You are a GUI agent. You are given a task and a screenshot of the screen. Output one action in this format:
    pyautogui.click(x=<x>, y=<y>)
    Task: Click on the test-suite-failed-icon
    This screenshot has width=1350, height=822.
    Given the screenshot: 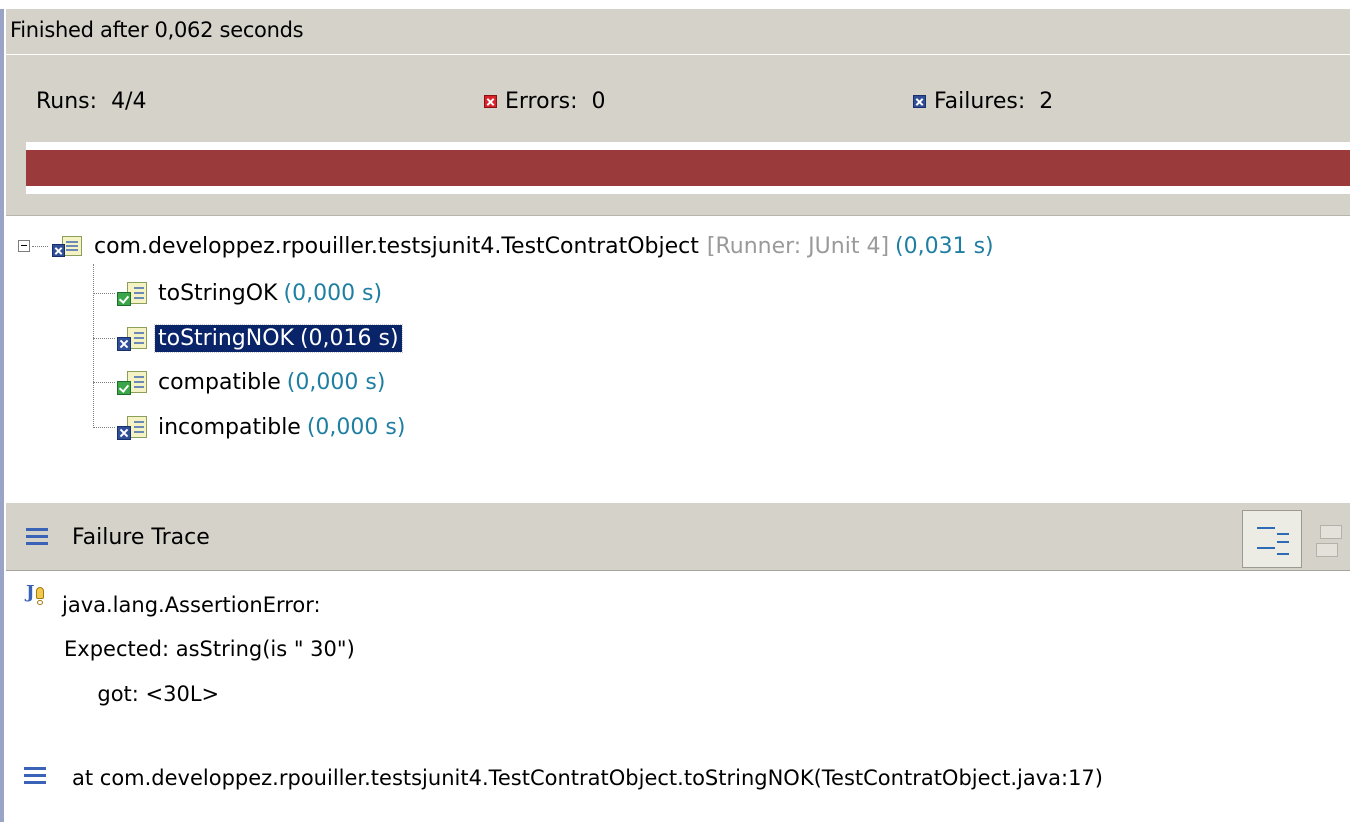 What is the action you would take?
    pyautogui.click(x=67, y=246)
    